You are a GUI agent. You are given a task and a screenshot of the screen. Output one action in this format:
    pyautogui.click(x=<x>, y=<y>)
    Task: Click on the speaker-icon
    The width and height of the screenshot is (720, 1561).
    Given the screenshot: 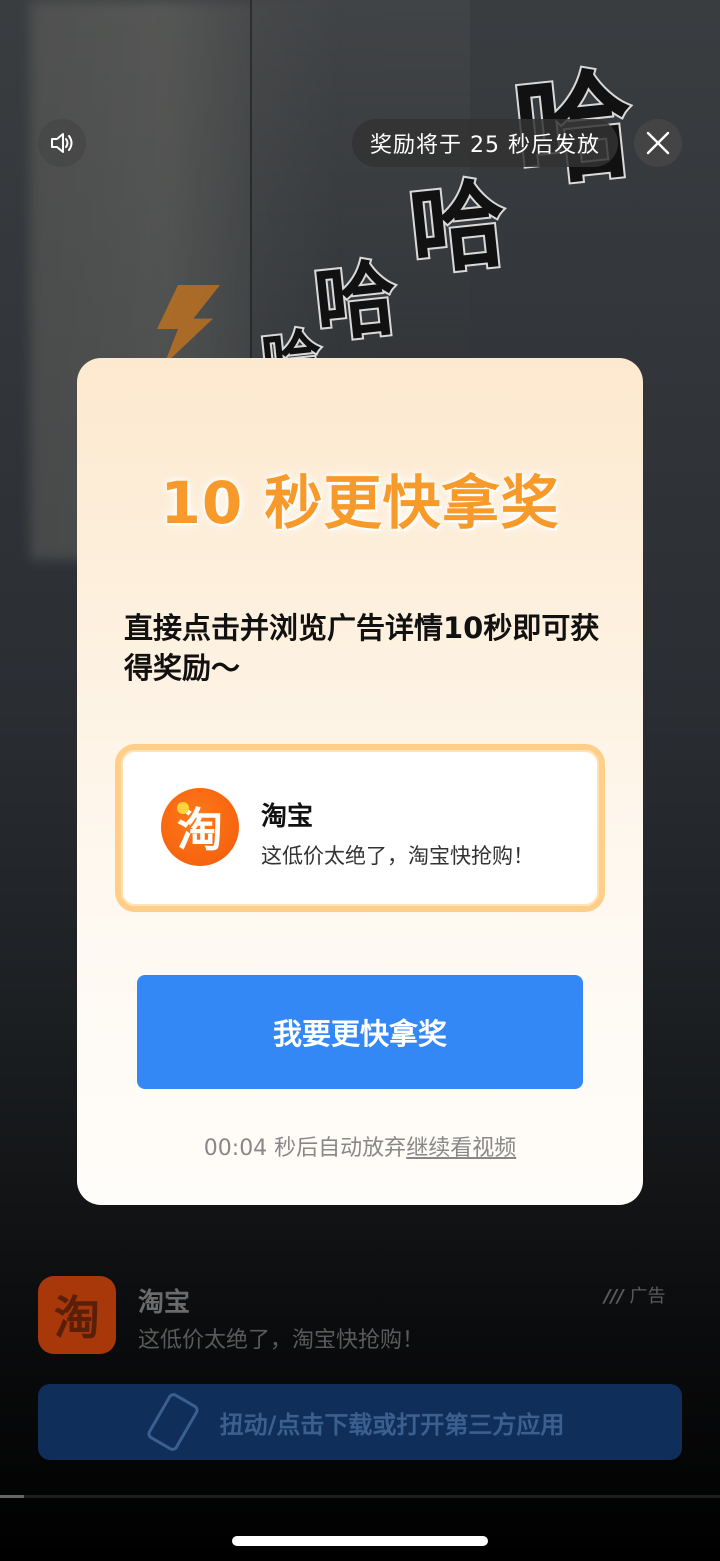 What is the action you would take?
    pyautogui.click(x=62, y=143)
    